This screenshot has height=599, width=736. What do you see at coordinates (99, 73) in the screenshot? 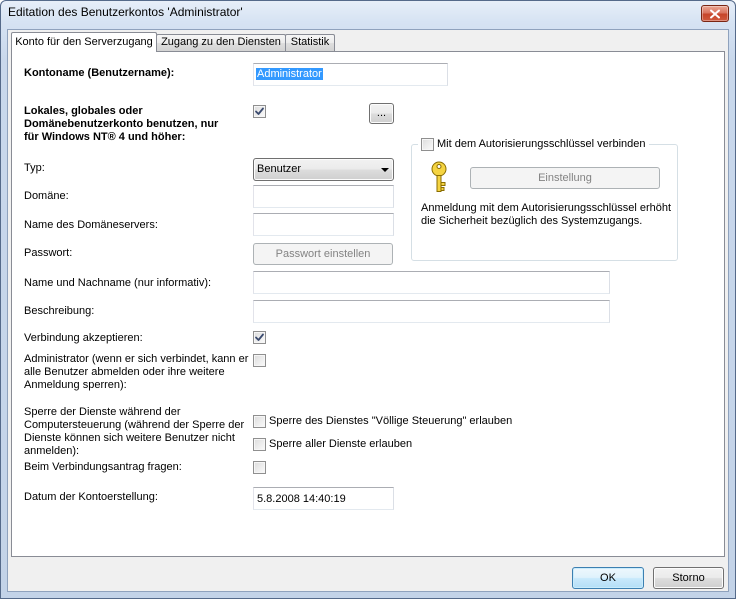
I see `account-name-label: Kontoname (Benutzername):` at bounding box center [99, 73].